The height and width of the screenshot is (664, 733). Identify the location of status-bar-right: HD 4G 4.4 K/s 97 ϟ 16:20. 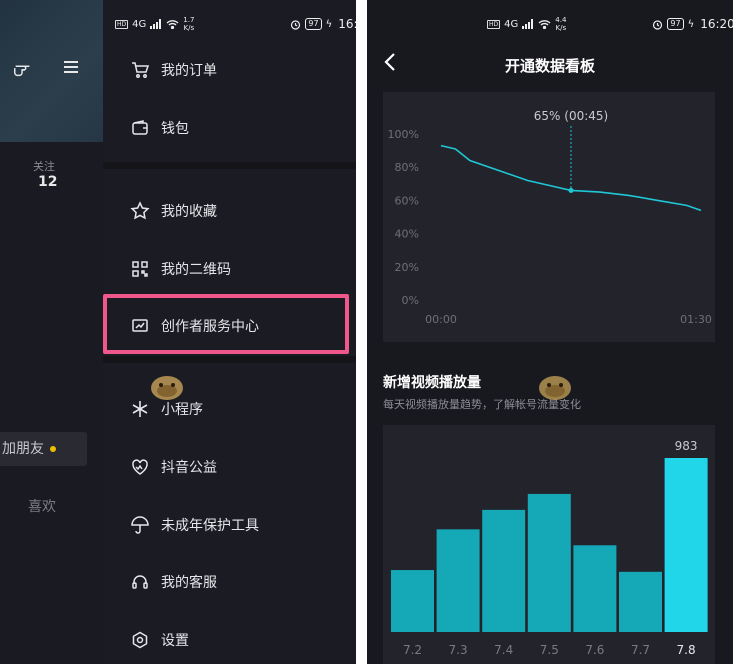
(610, 24).